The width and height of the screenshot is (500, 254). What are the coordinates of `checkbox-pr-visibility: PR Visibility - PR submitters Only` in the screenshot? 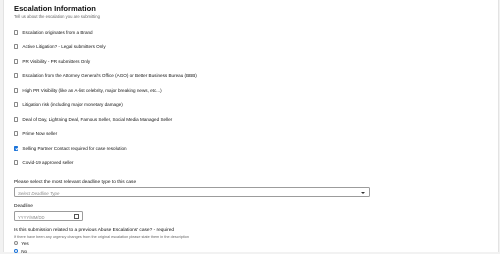 It's located at (52, 61).